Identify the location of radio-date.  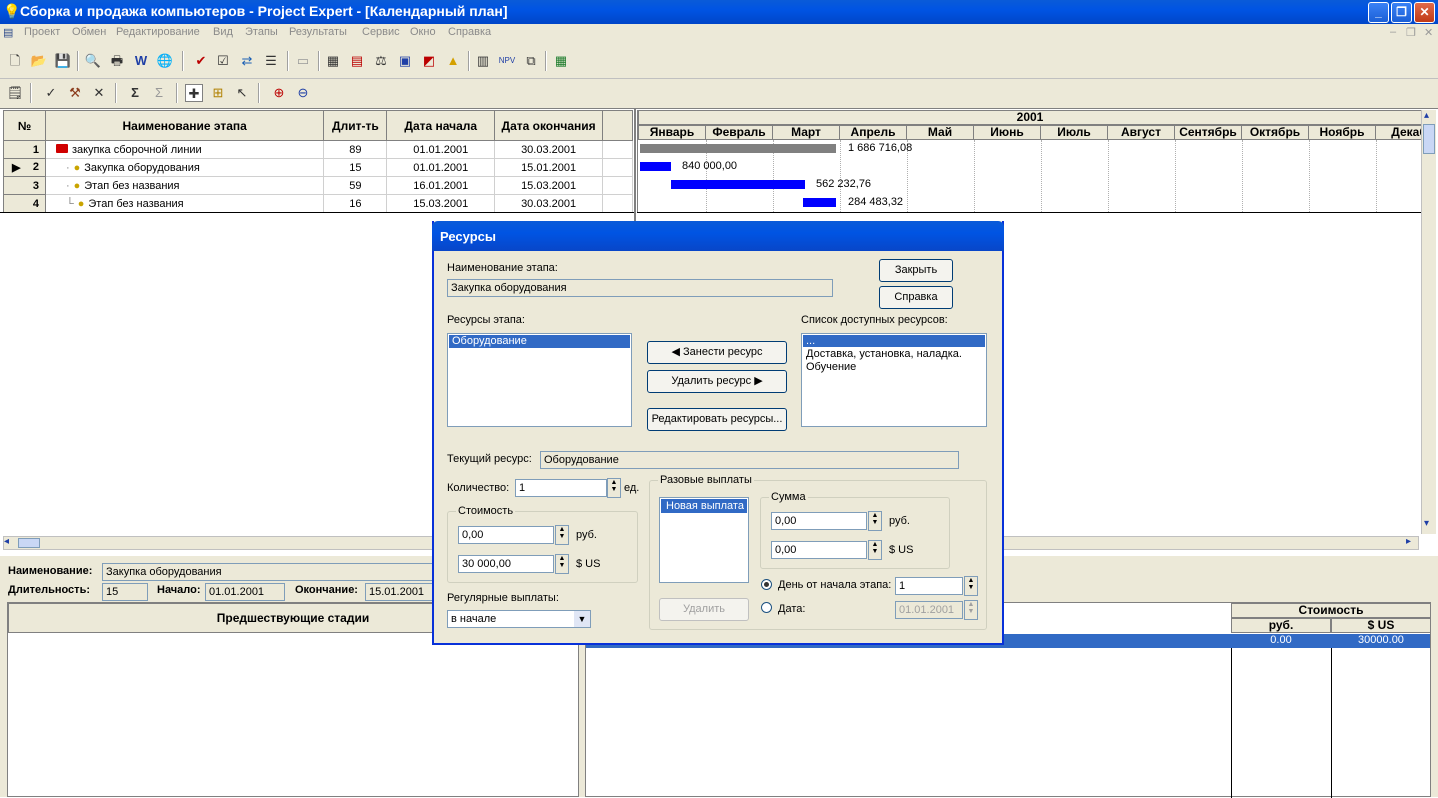
(766, 607).